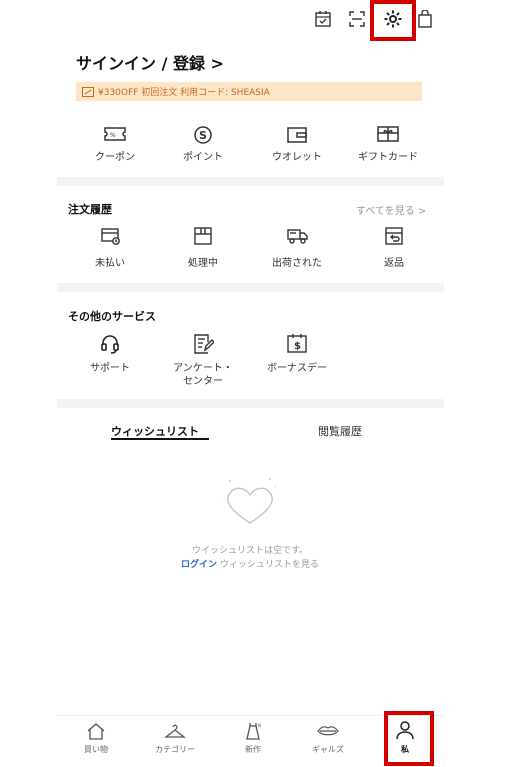 The image size is (507, 767). Describe the element at coordinates (112, 316) in the screenshot. I see `services-title: その他のサービス` at that location.